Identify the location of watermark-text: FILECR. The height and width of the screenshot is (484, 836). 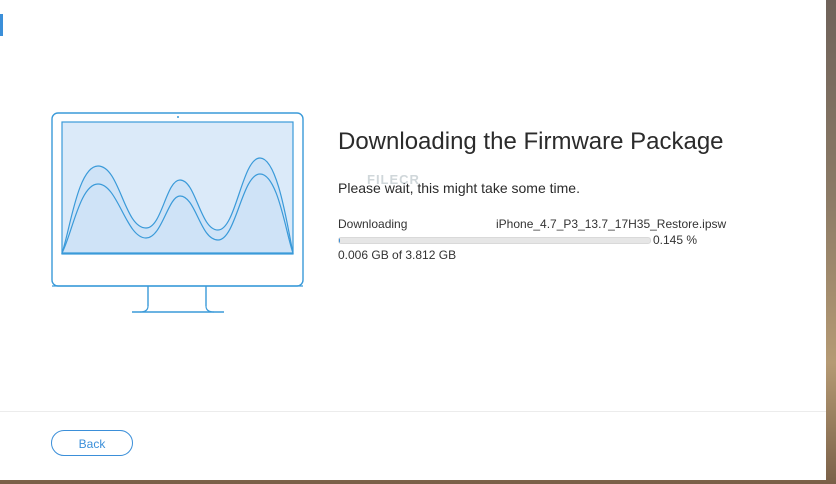
(393, 179).